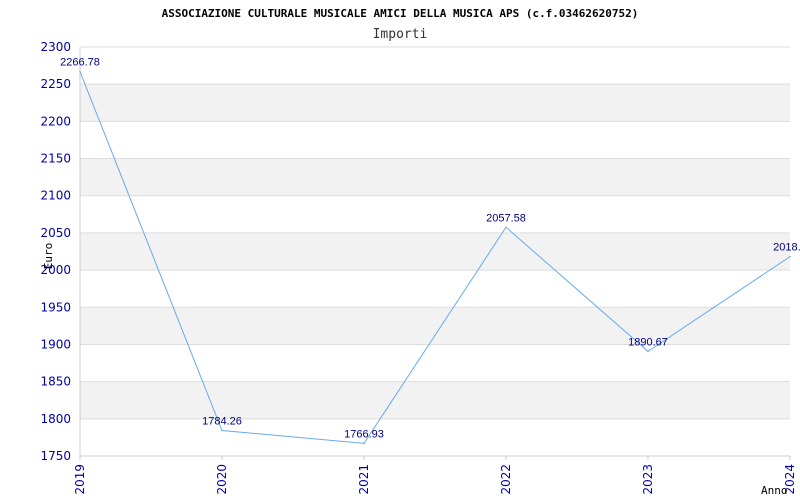  What do you see at coordinates (364, 434) in the screenshot?
I see `data-label: 1766.93` at bounding box center [364, 434].